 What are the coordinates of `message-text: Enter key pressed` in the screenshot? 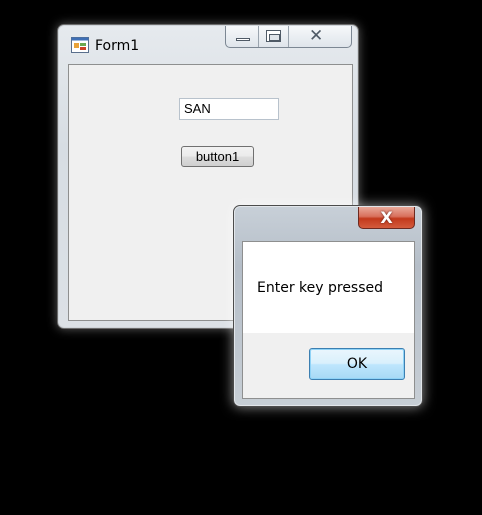 It's located at (320, 288).